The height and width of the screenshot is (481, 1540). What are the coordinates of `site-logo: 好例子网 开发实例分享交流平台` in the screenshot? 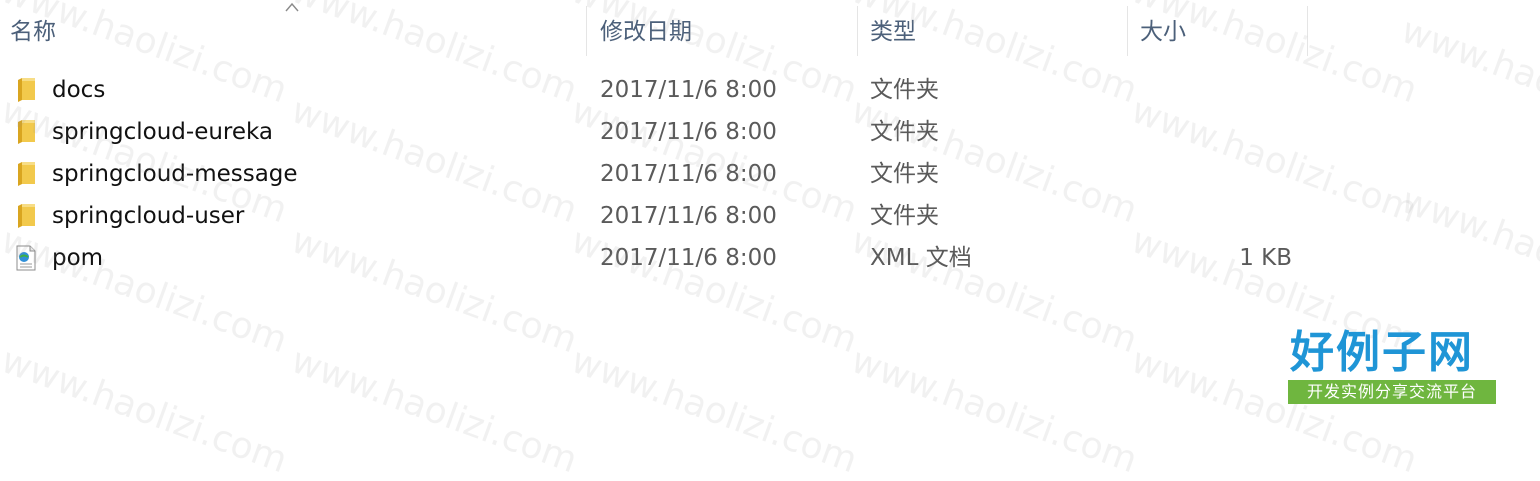 It's located at (1392, 369).